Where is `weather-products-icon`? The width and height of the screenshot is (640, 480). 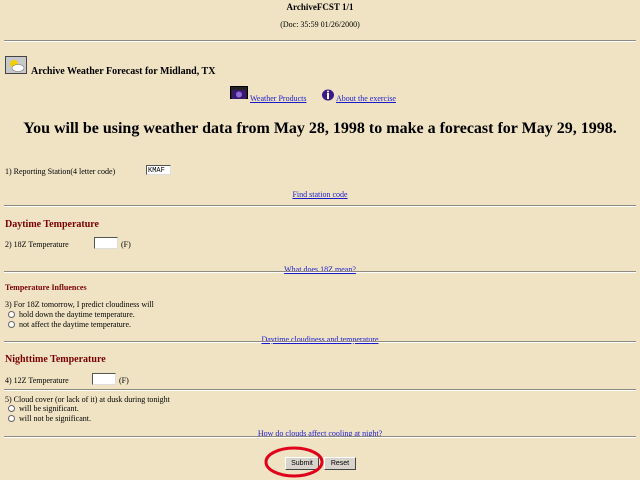
weather-products-icon is located at coordinates (239, 92).